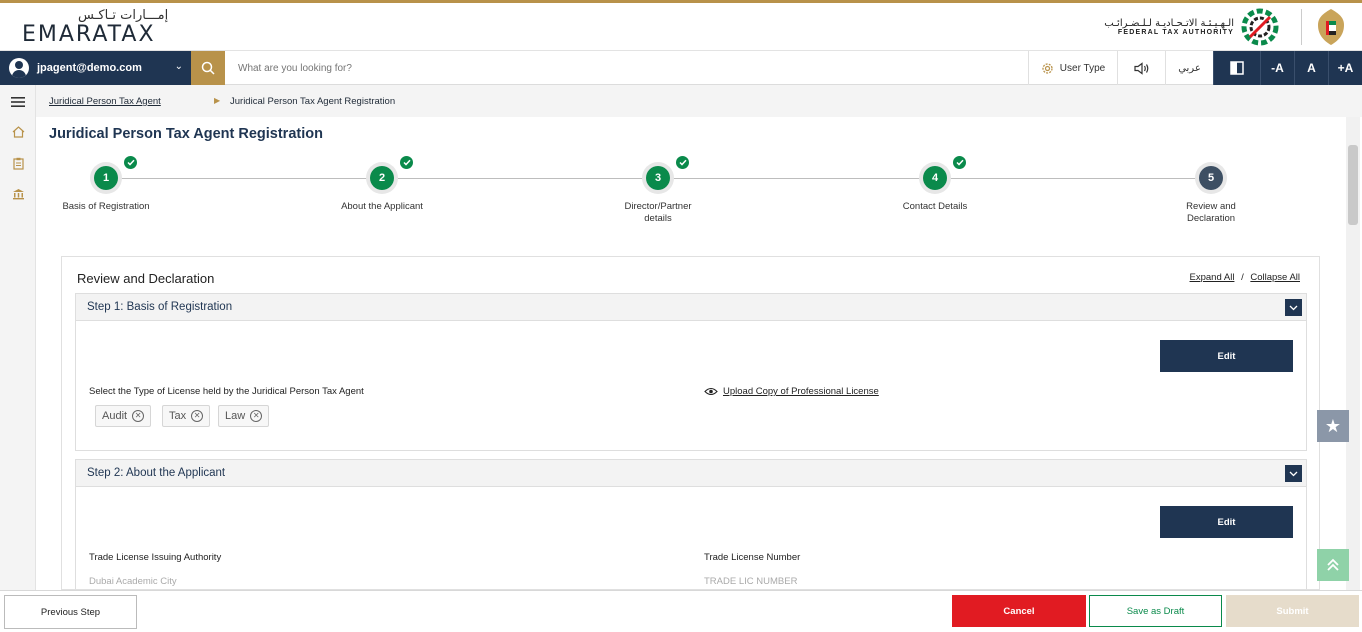  I want to click on expand-all-link: Expand All, so click(1212, 277).